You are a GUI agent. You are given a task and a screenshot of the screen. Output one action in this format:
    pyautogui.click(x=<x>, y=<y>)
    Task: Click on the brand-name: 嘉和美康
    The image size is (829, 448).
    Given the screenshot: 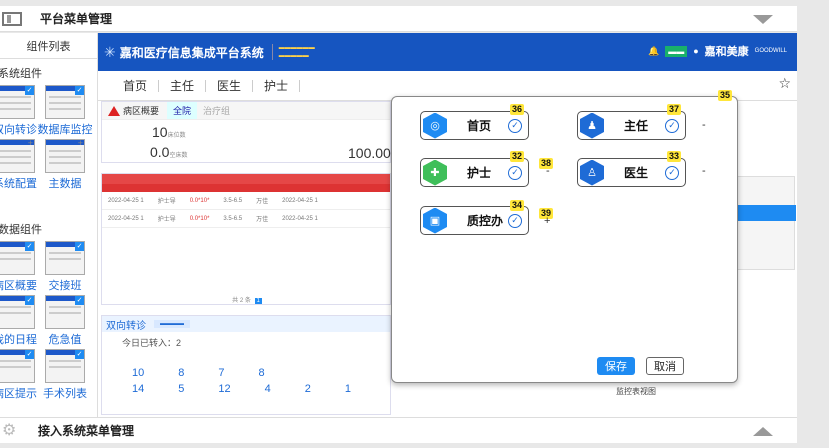 What is the action you would take?
    pyautogui.click(x=726, y=52)
    